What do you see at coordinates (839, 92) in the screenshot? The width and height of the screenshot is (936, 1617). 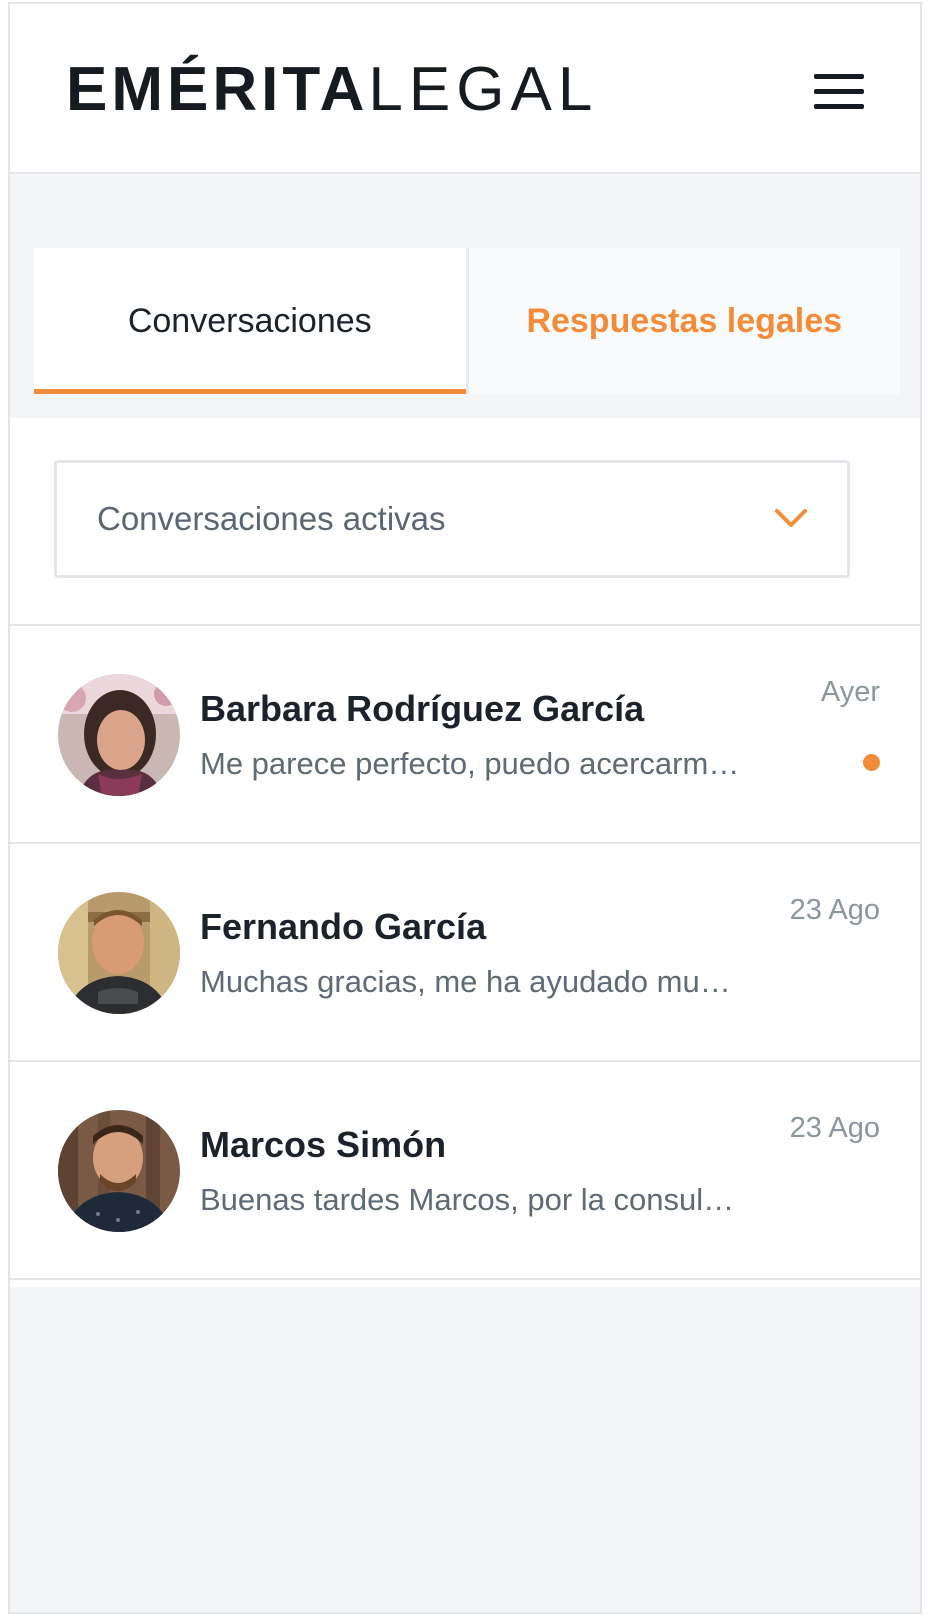 I see `hamburger-menu-icon` at bounding box center [839, 92].